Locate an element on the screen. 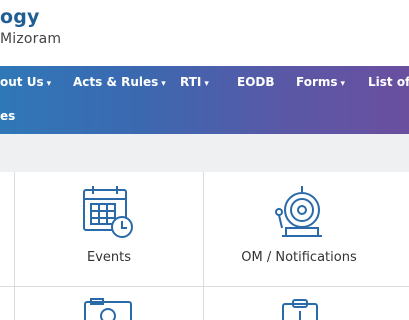  nav-item-list-of: List of F is located at coordinates (388, 82).